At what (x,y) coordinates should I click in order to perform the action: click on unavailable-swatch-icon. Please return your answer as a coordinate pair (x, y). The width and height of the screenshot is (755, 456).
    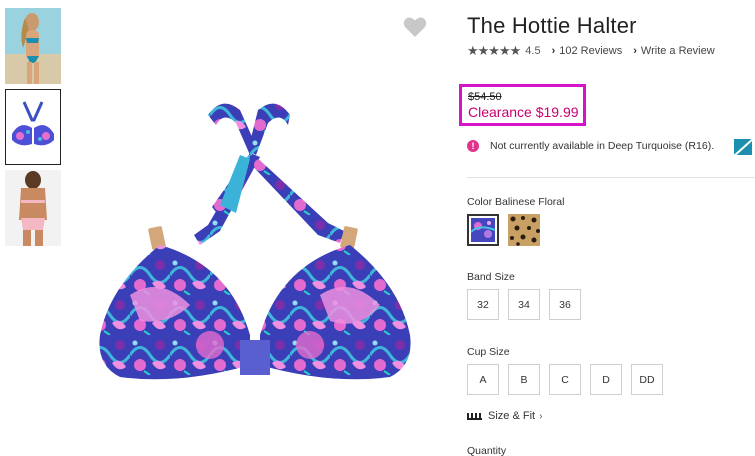
    Looking at the image, I should click on (743, 147).